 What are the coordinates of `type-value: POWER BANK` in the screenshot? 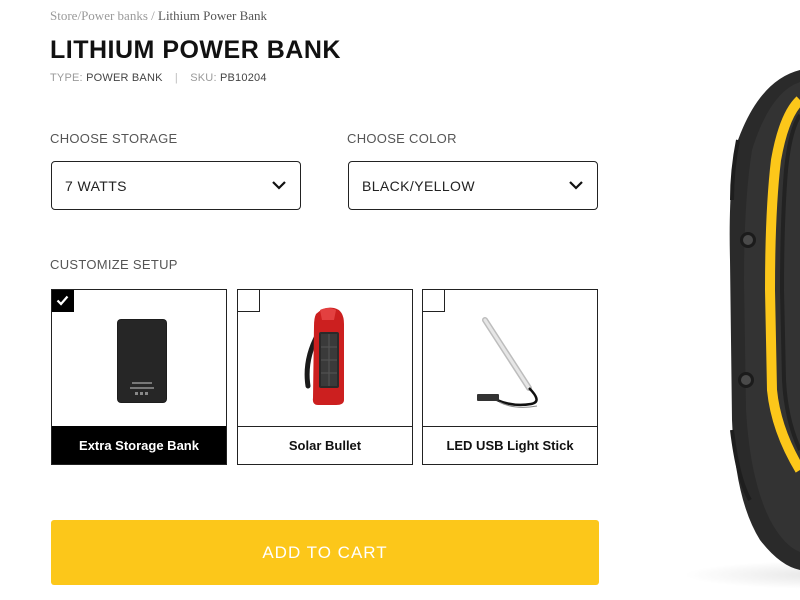 It's located at (124, 78).